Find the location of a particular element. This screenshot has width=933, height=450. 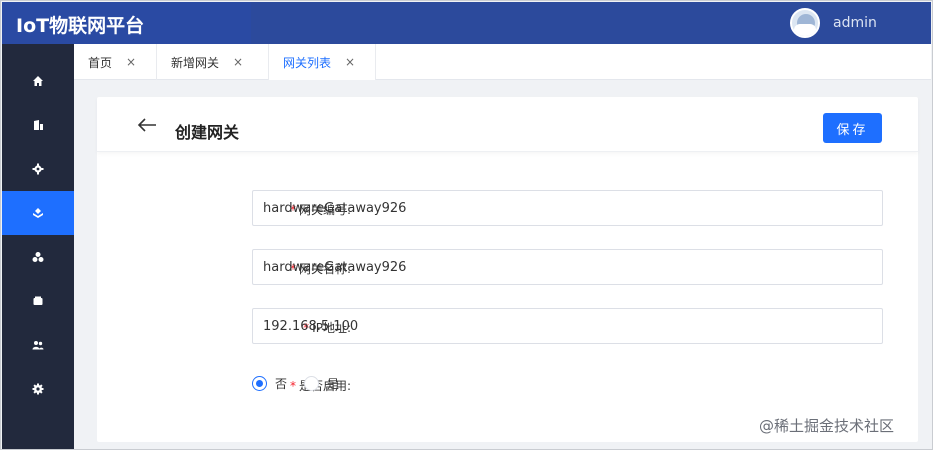

gateway-id-input: hardwareGataway926 is located at coordinates (567, 208).